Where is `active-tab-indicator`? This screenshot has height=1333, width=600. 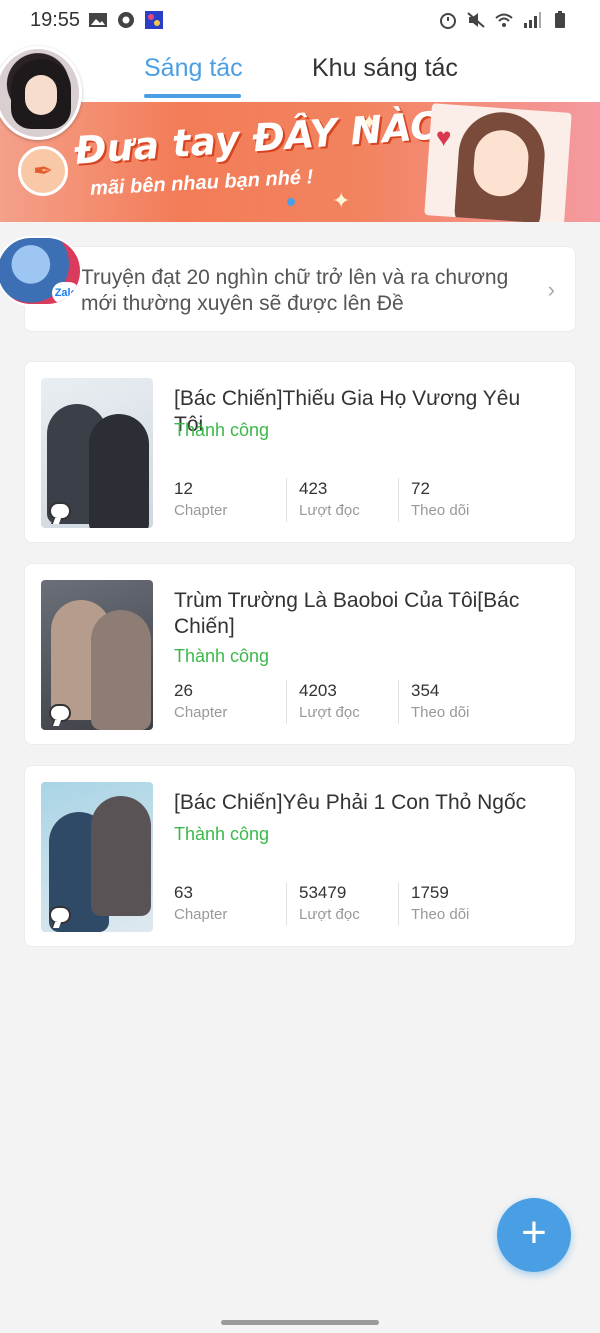
active-tab-indicator is located at coordinates (192, 96).